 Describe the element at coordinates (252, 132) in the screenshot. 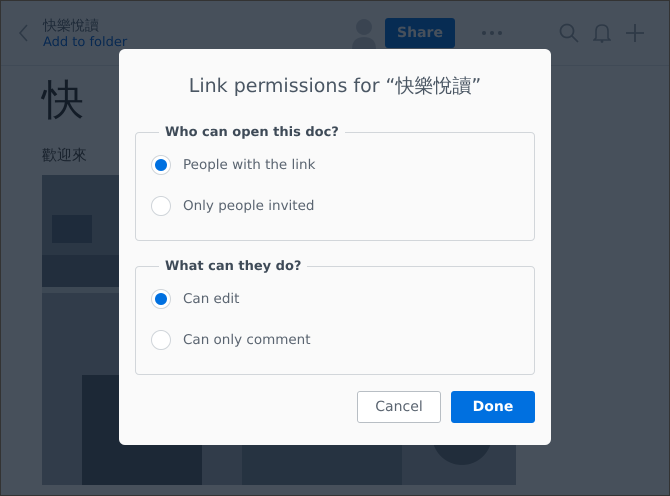

I see `group-legend: Who can open this doc?` at that location.